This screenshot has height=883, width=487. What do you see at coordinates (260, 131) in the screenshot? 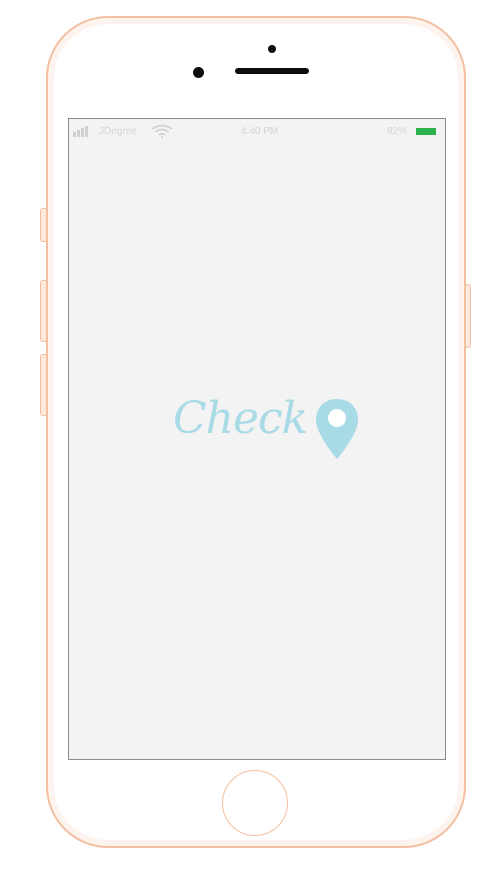
I see `status-time: 4:40 PM` at bounding box center [260, 131].